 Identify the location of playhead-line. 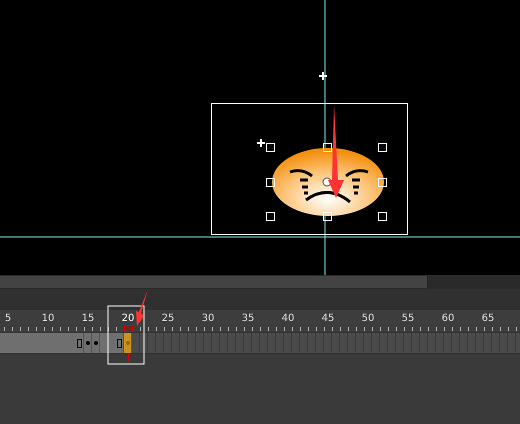
(128, 358).